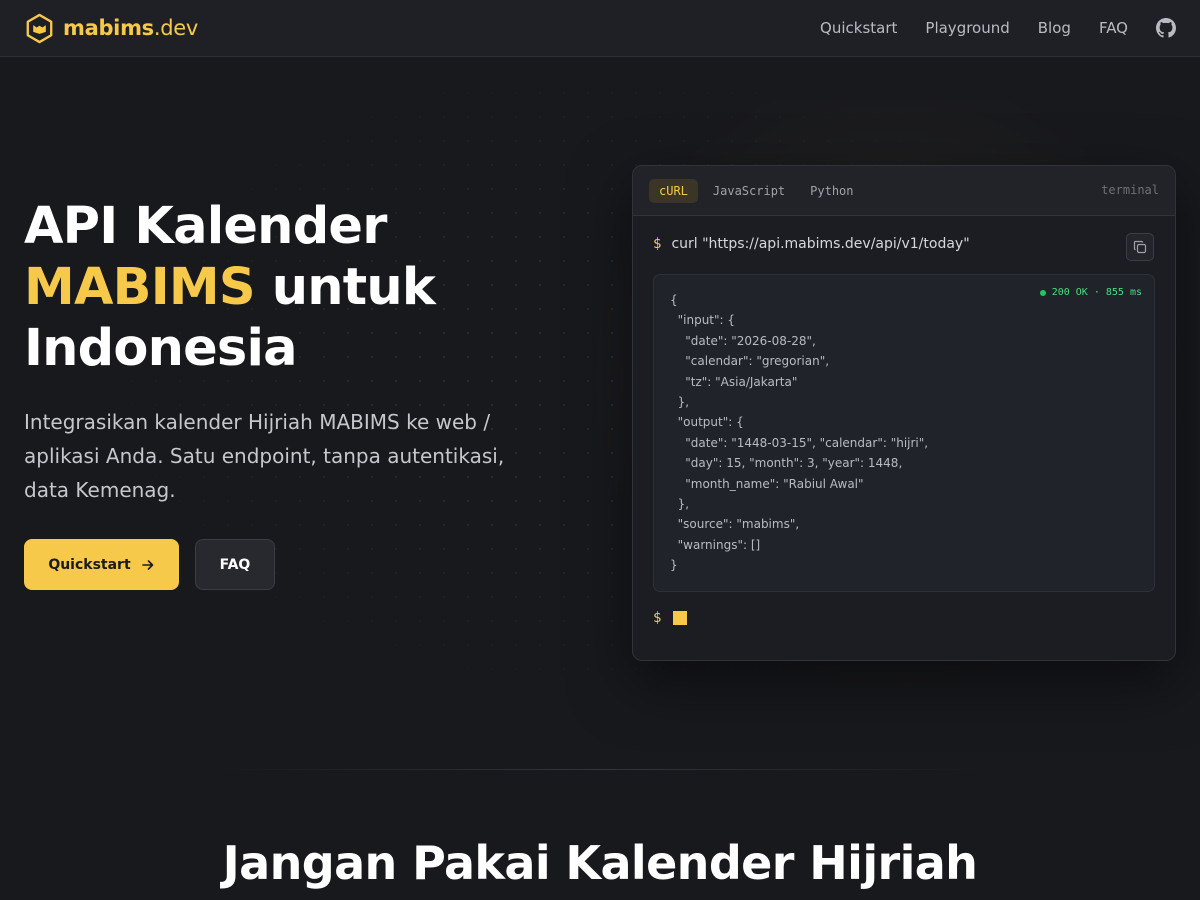  What do you see at coordinates (1042, 292) in the screenshot?
I see `status-dot-icon` at bounding box center [1042, 292].